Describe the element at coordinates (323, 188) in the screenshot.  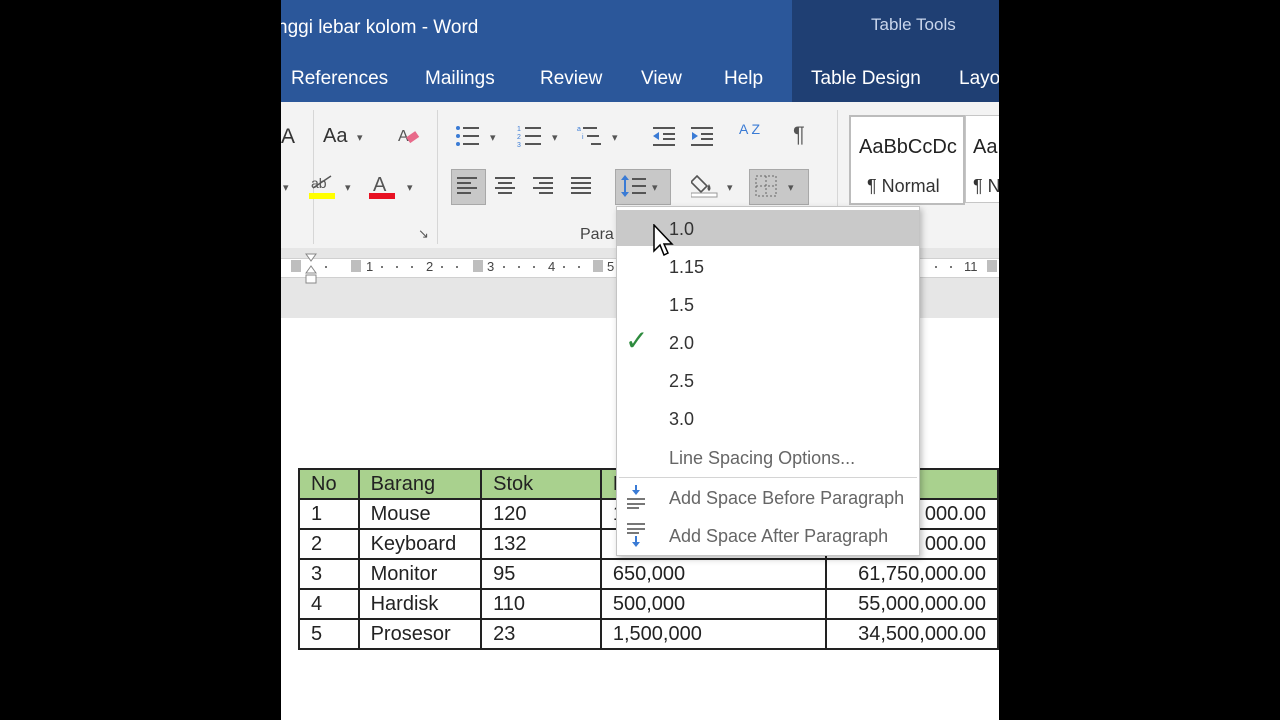
I see `text-highlight-button: ab` at that location.